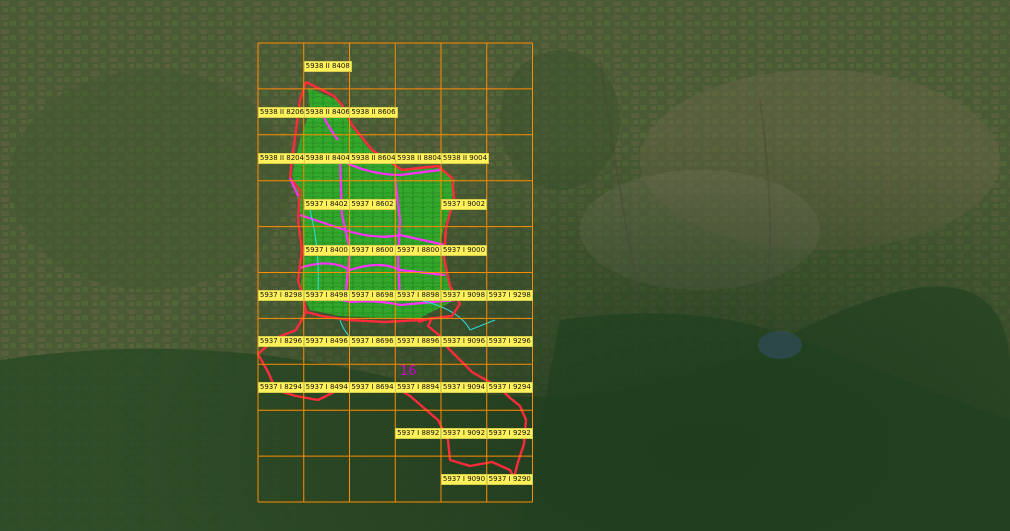 The width and height of the screenshot is (1010, 531). Describe the element at coordinates (509, 388) in the screenshot. I see `sheet-label: 5937 I 9294` at that location.